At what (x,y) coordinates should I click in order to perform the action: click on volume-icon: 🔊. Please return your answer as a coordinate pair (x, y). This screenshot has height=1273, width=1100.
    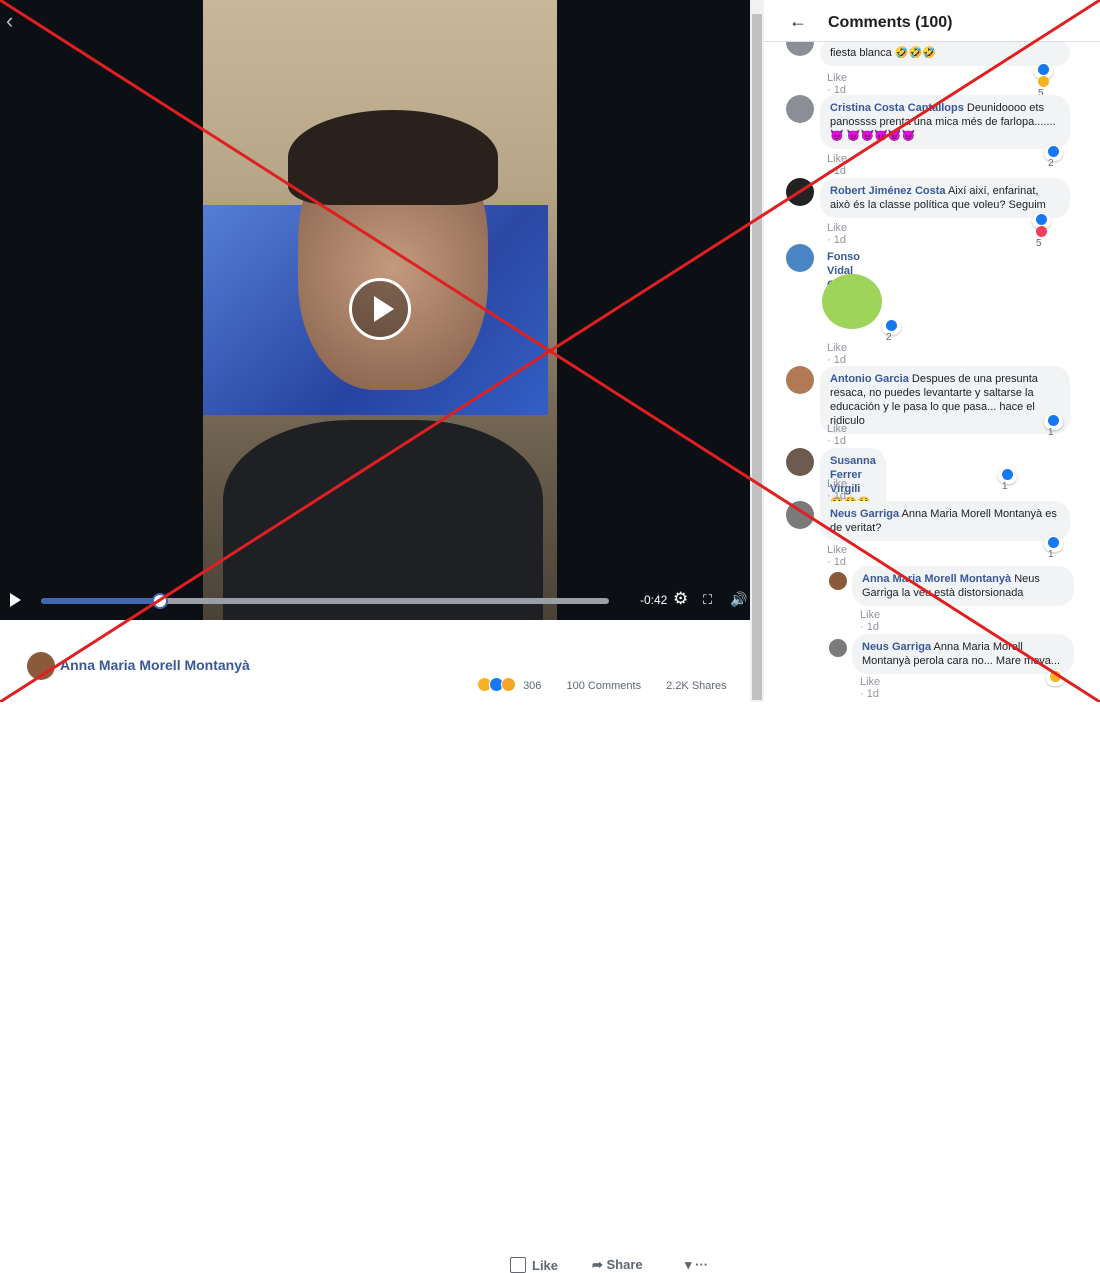
    Looking at the image, I should click on (738, 599).